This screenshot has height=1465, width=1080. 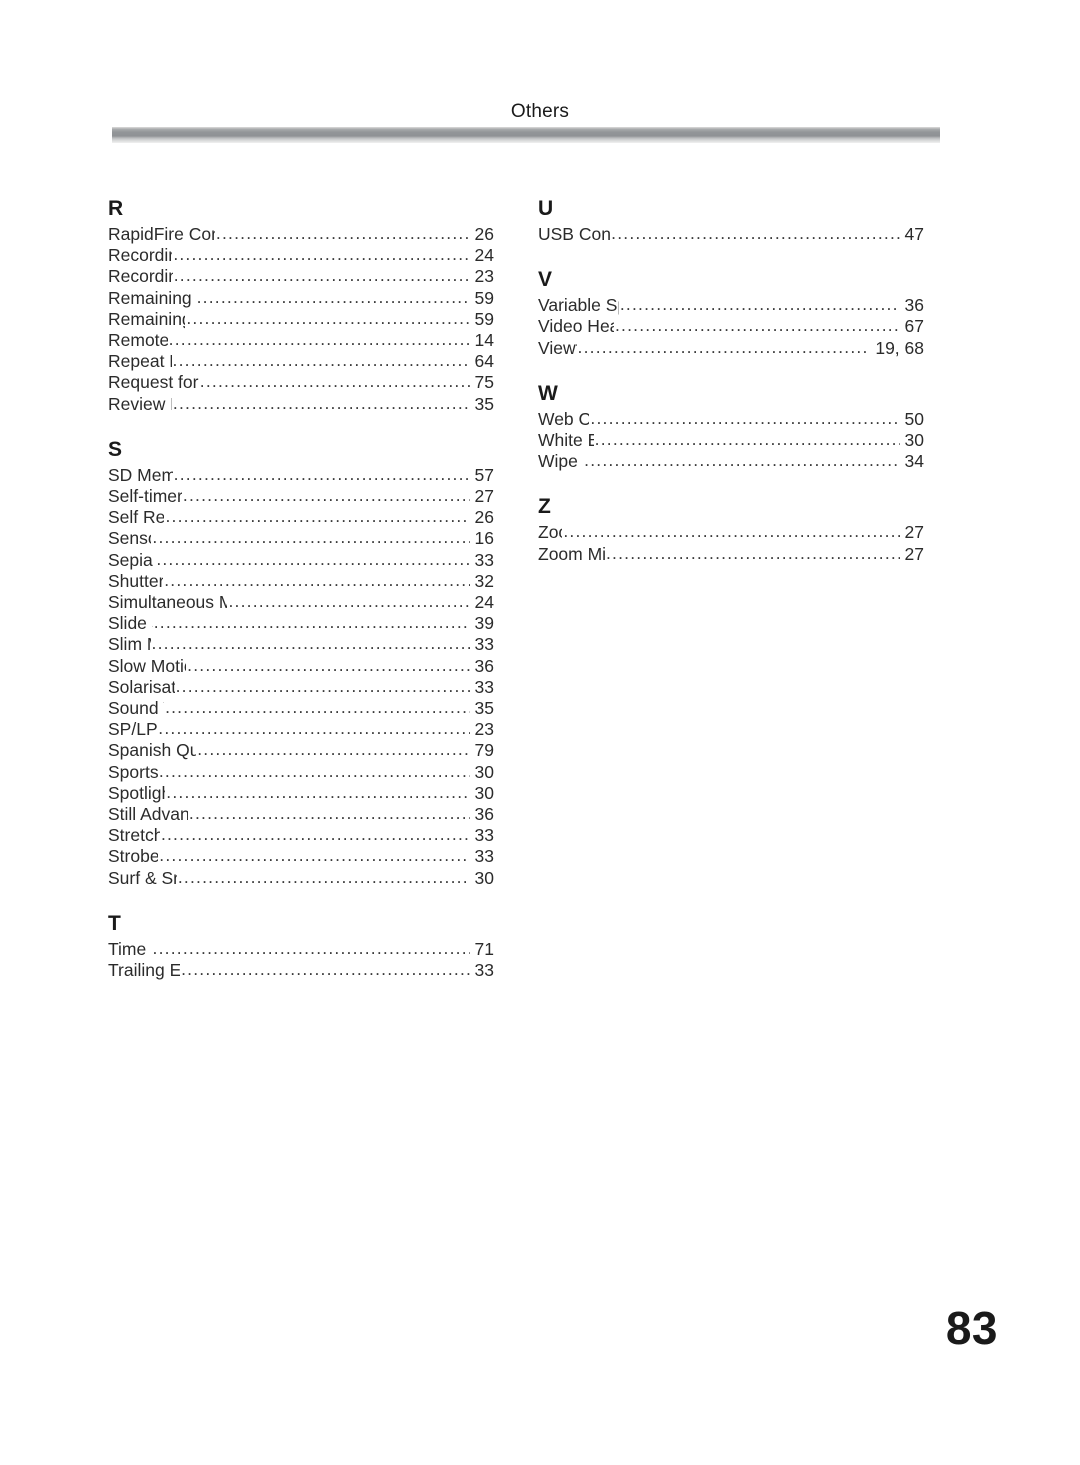 I want to click on index-entry: Wipe Mode 34, so click(x=731, y=461).